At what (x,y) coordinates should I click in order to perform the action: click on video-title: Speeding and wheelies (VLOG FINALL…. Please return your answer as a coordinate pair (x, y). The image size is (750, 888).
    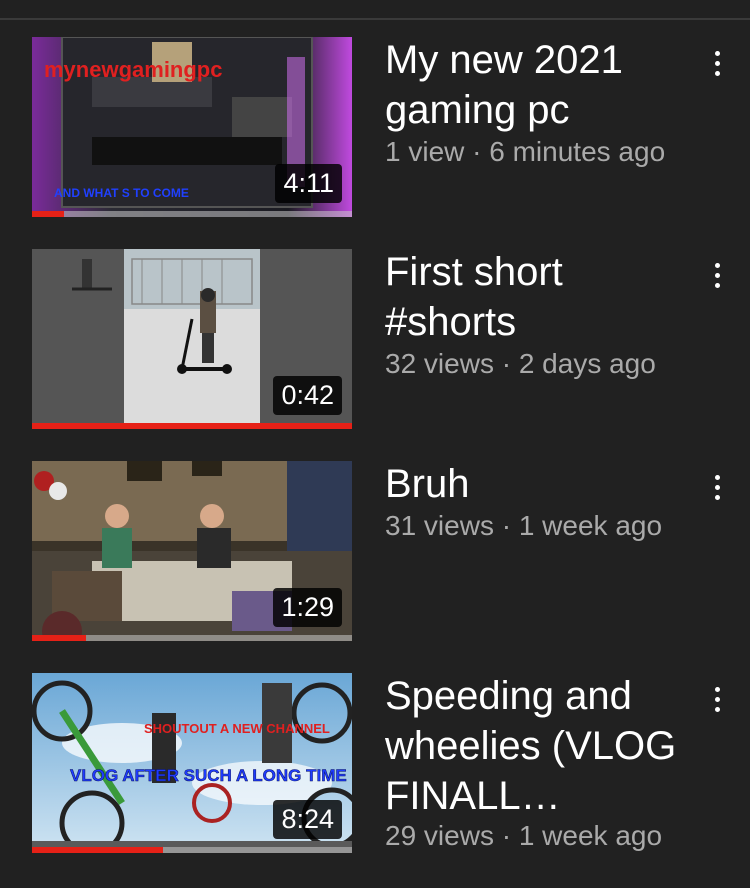
    Looking at the image, I should click on (535, 746).